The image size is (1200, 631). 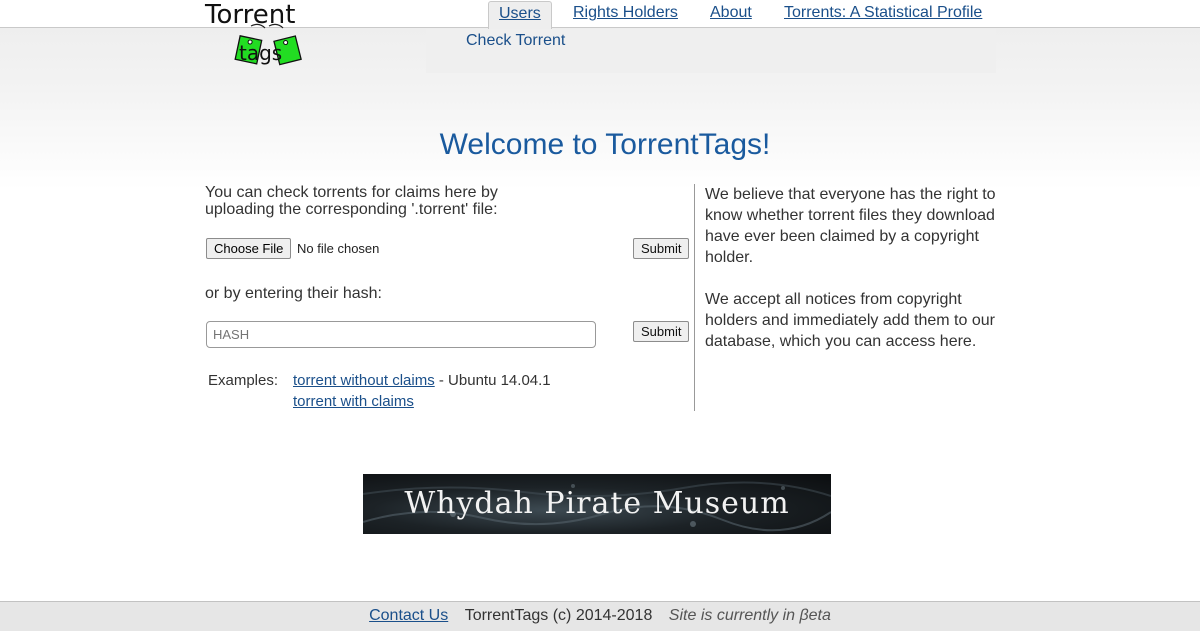 What do you see at coordinates (353, 401) in the screenshot?
I see `example-with-claims-link: torrent with claims` at bounding box center [353, 401].